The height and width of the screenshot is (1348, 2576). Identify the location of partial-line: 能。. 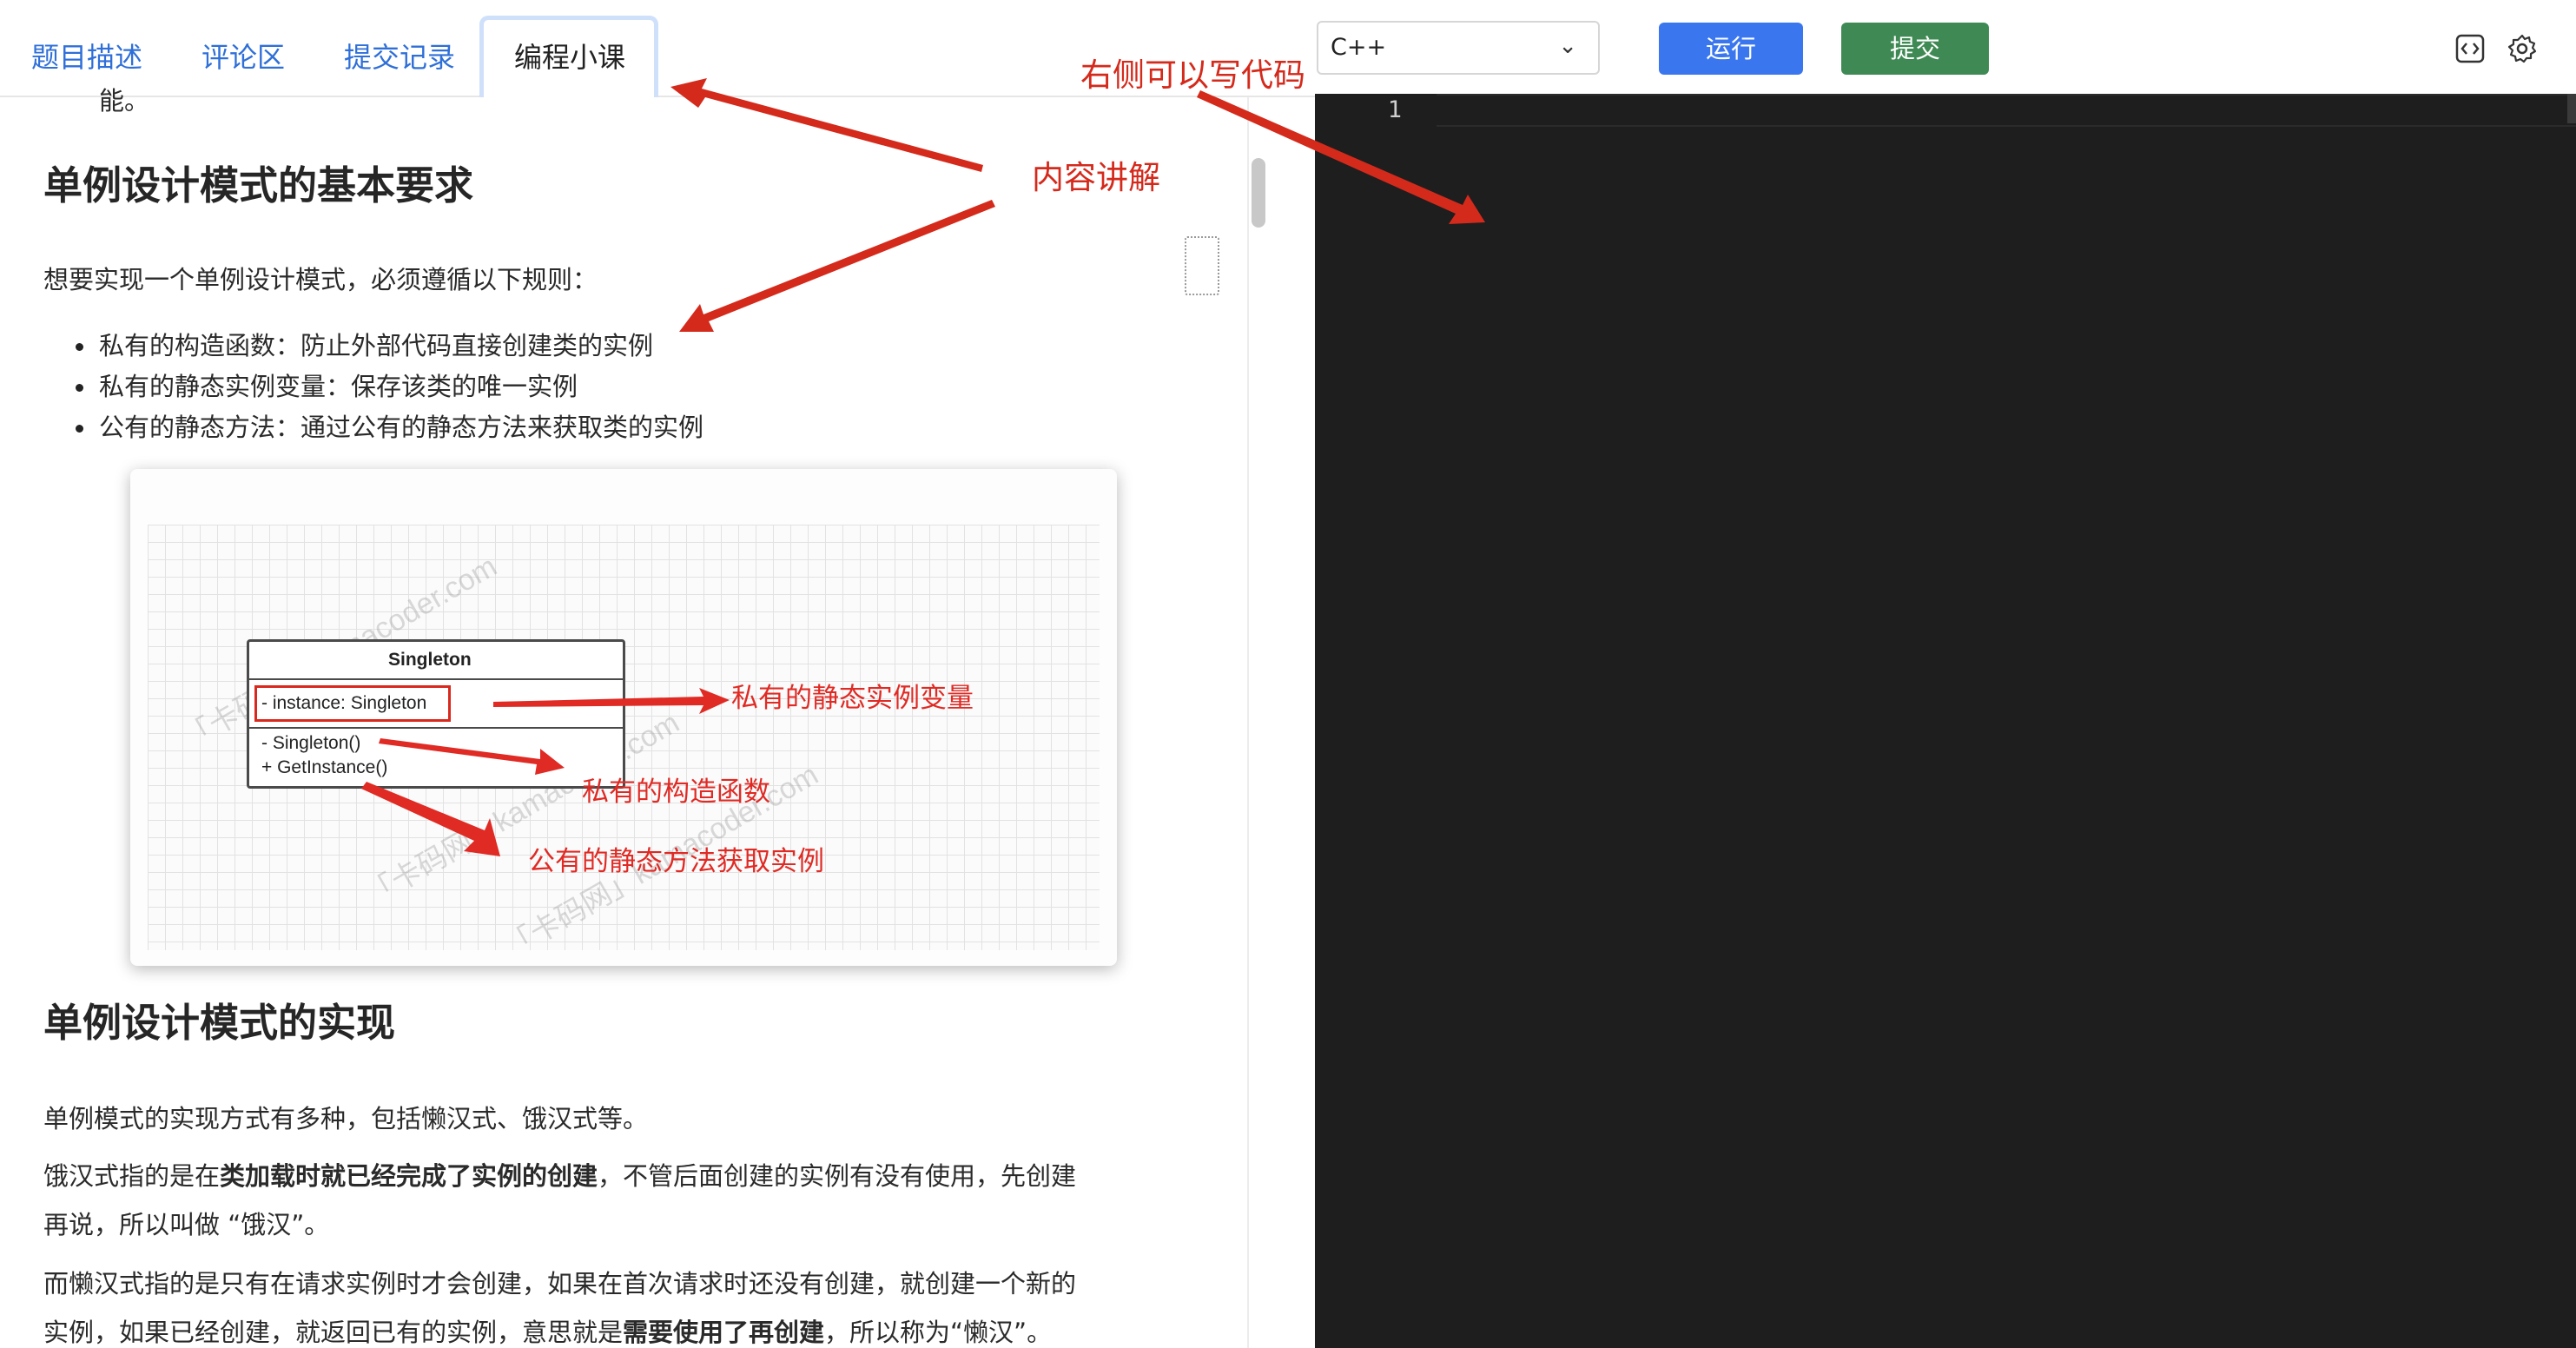
(125, 101).